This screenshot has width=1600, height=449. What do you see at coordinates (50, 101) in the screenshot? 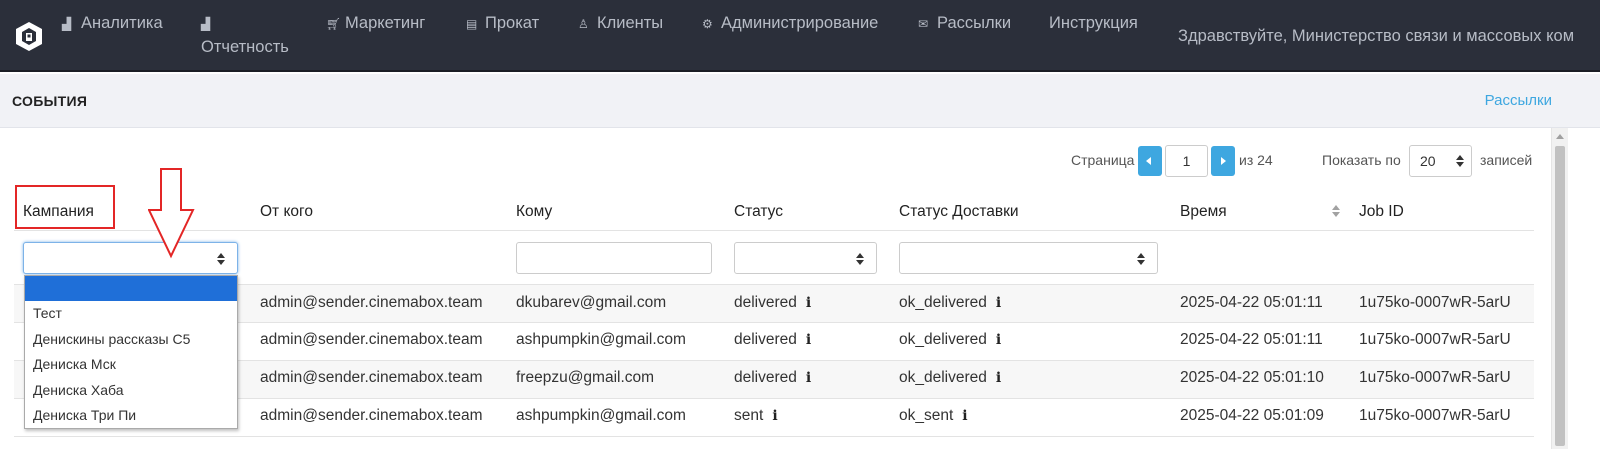
I see `page-title: СОБЫТИЯ` at bounding box center [50, 101].